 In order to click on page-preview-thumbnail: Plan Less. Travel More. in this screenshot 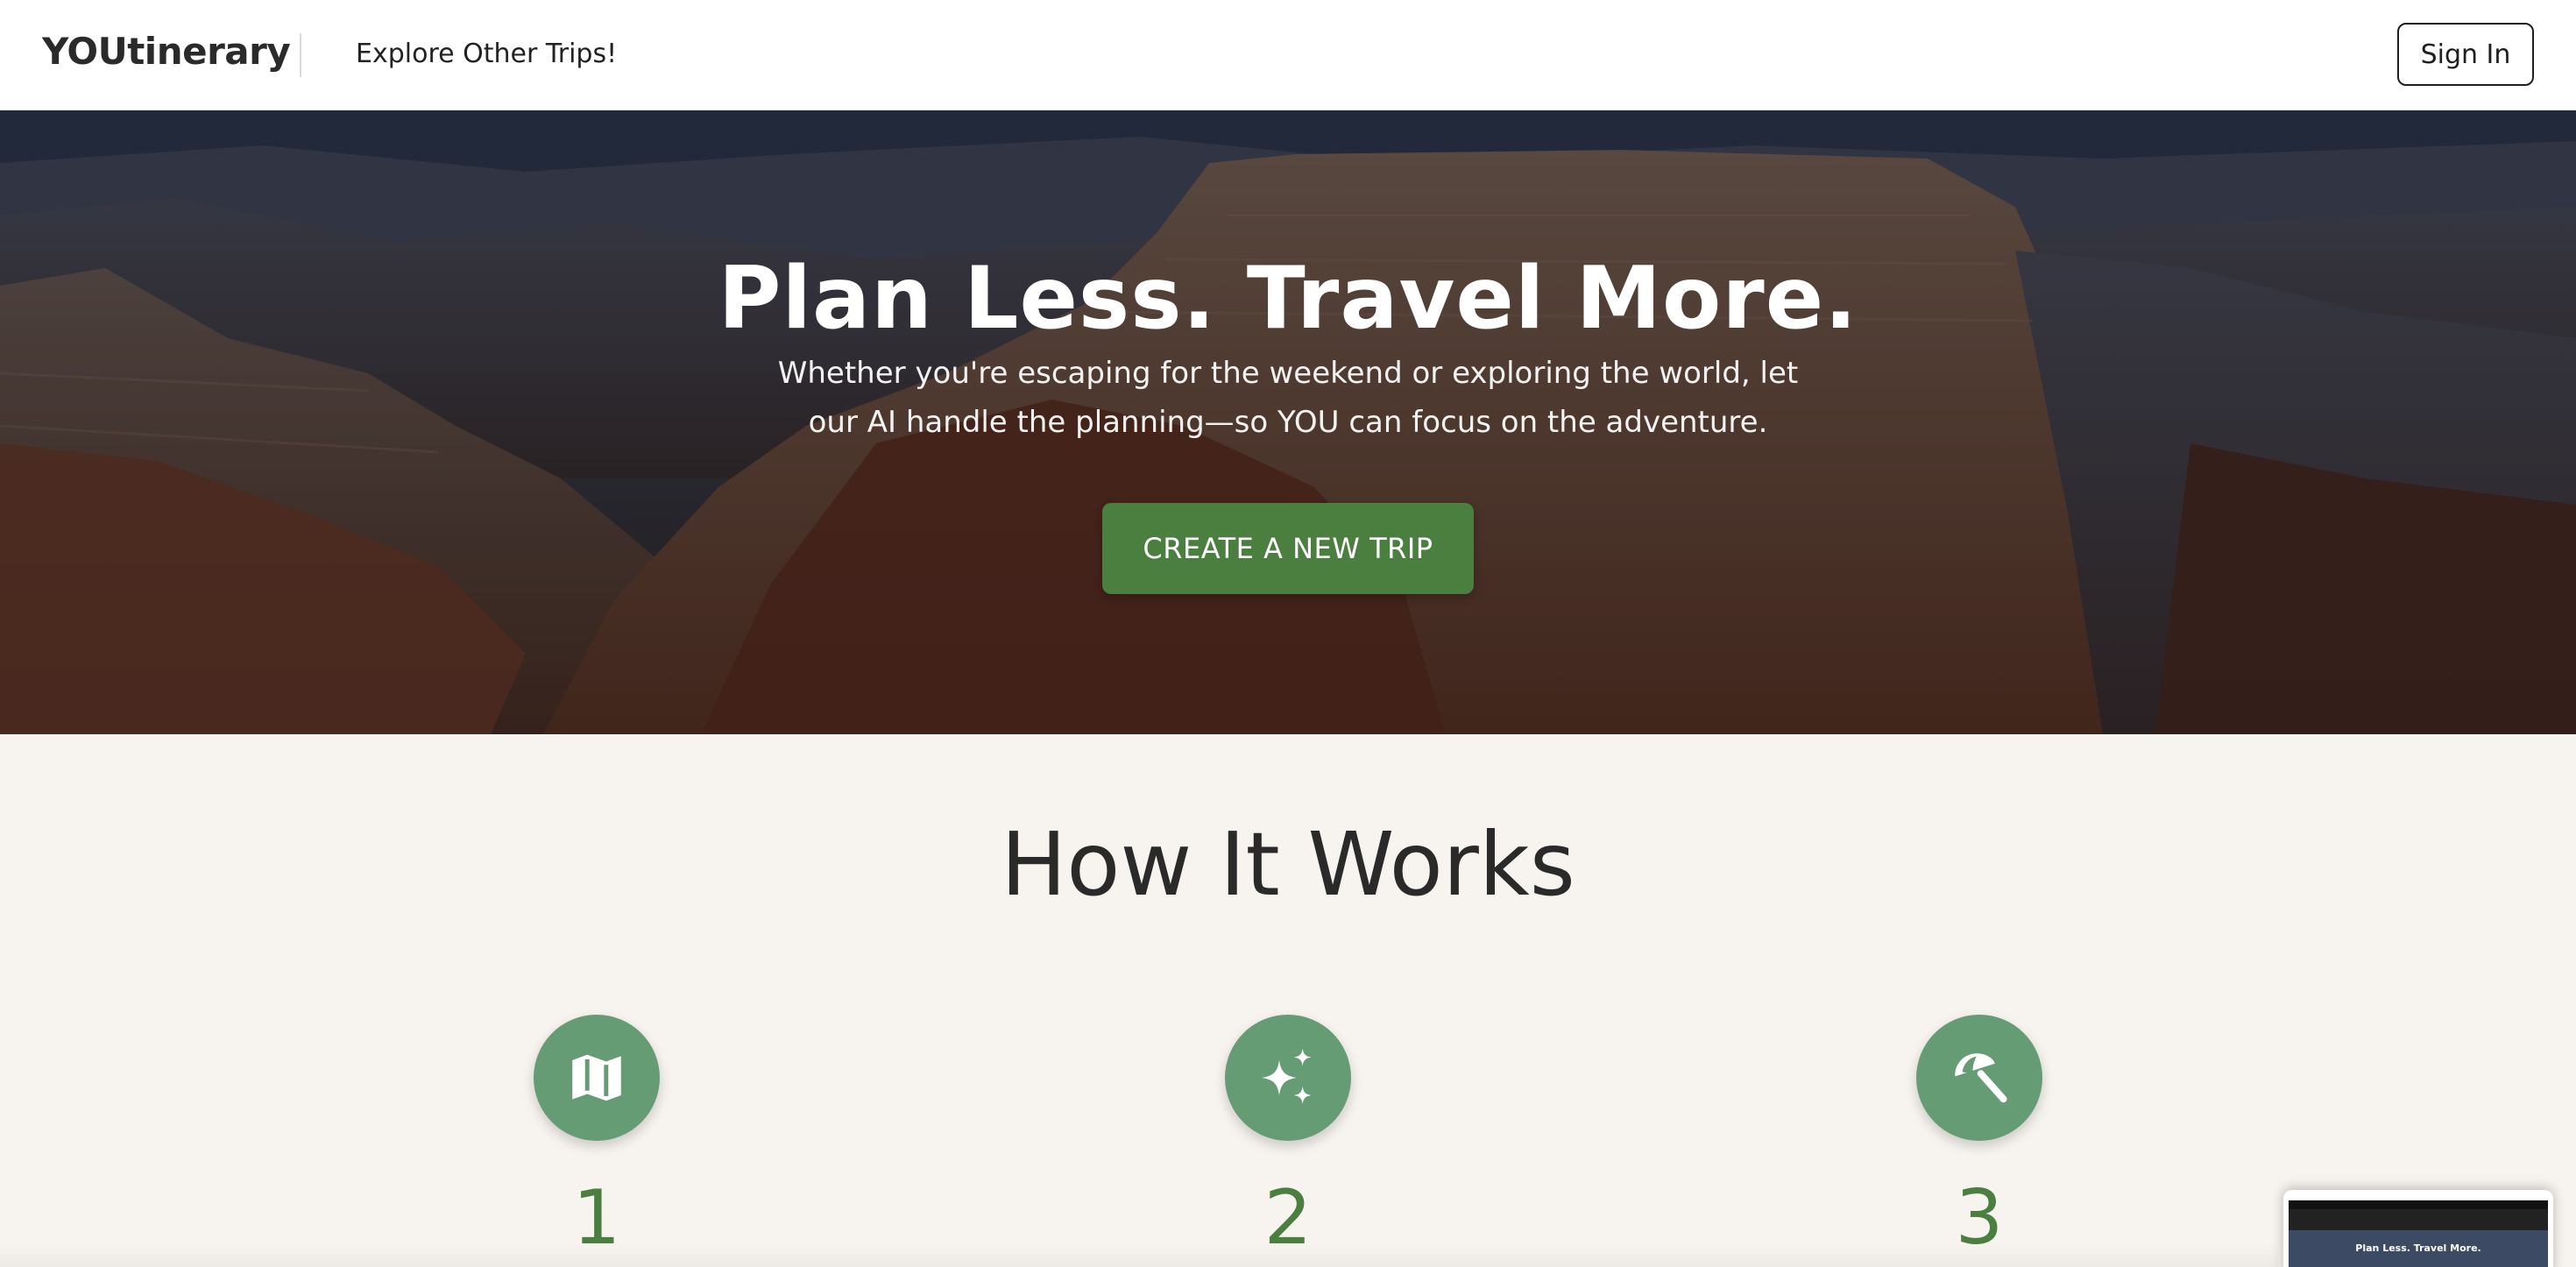, I will do `click(2418, 1228)`.